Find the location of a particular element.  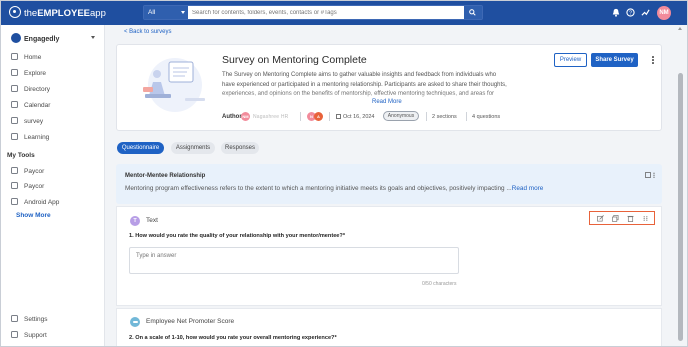

question-count: 4 questions is located at coordinates (486, 117).